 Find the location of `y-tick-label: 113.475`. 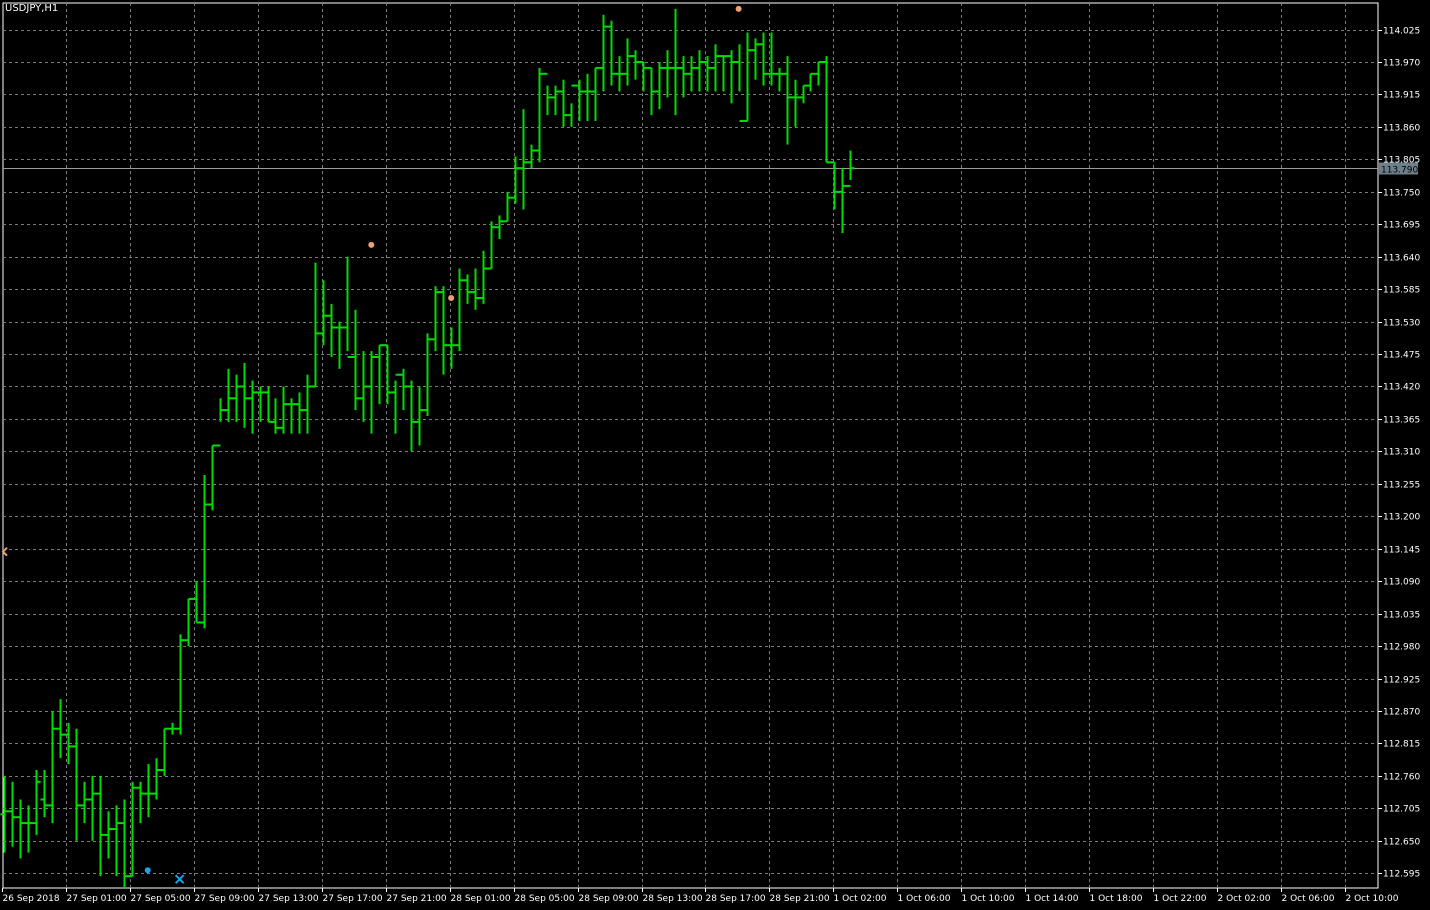

y-tick-label: 113.475 is located at coordinates (1401, 356).